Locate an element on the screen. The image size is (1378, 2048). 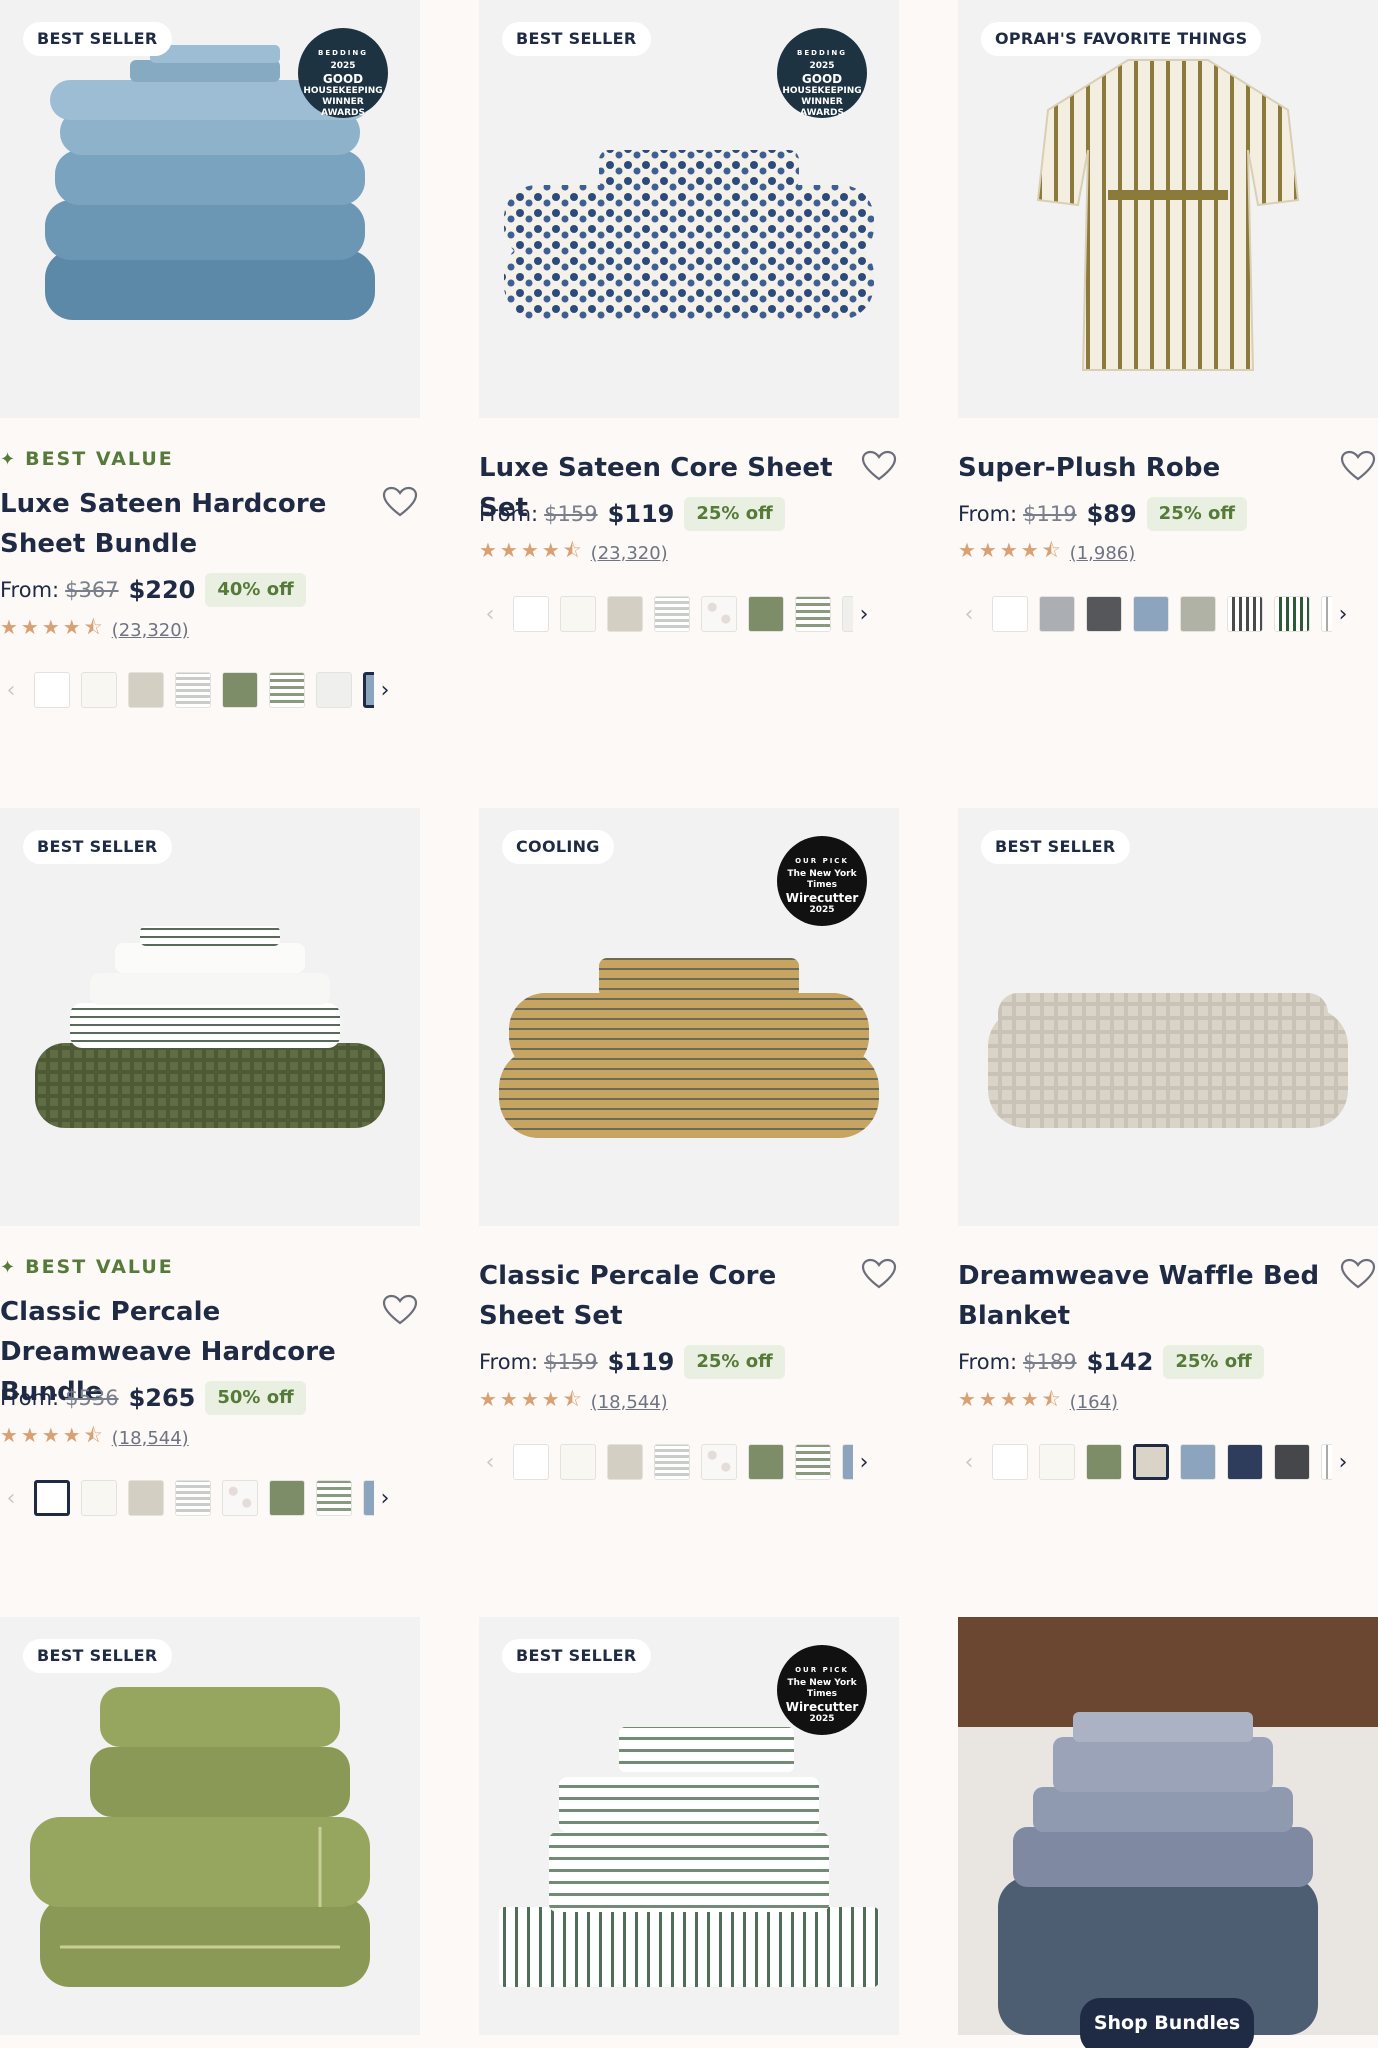
swatch-navy is located at coordinates (1245, 1462).